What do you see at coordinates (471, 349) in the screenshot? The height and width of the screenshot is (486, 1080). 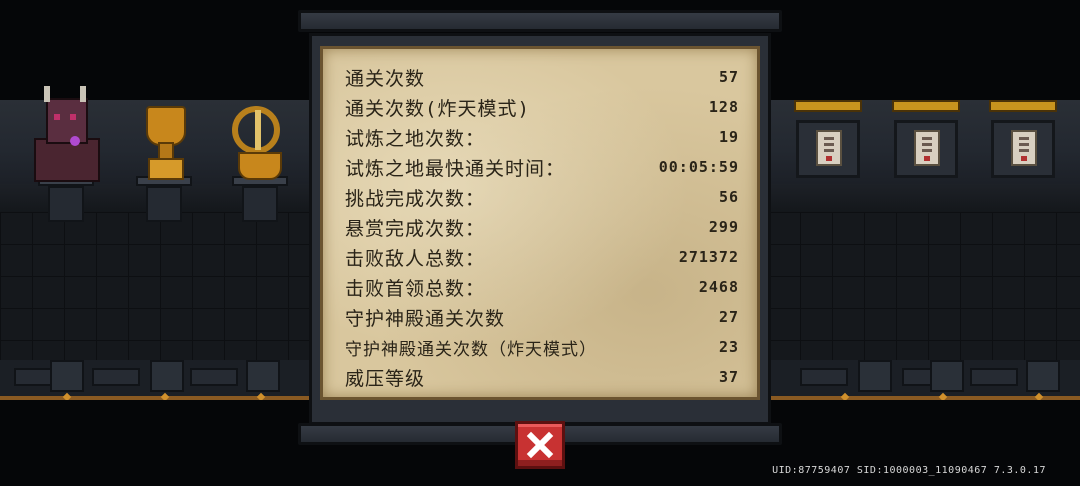 I see `stat-label: 守护神殿通关次数（炸天模式）` at bounding box center [471, 349].